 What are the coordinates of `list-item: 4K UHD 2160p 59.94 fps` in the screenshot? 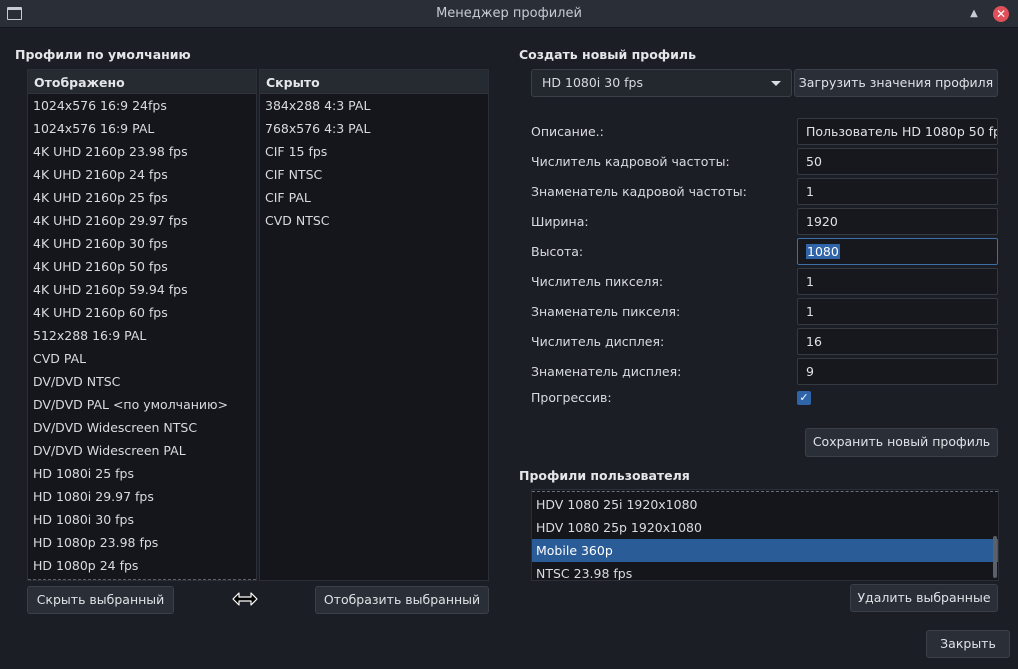 It's located at (142, 289).